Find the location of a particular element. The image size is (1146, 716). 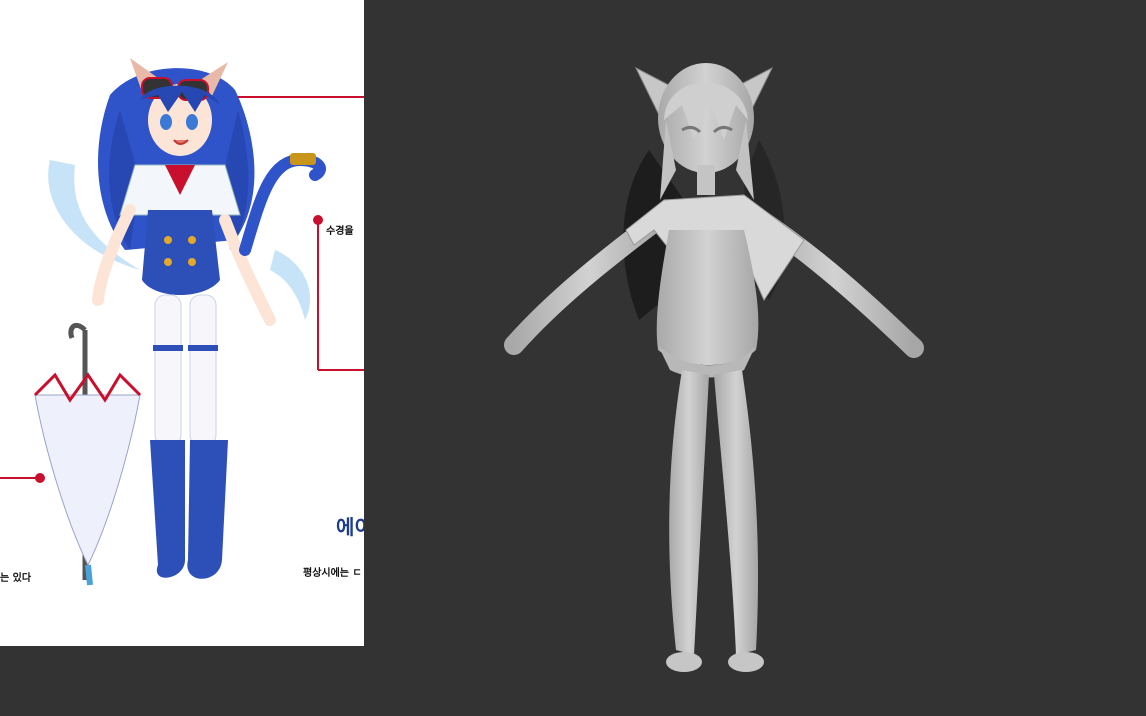

caption-left: 는 있다 is located at coordinates (16, 578).